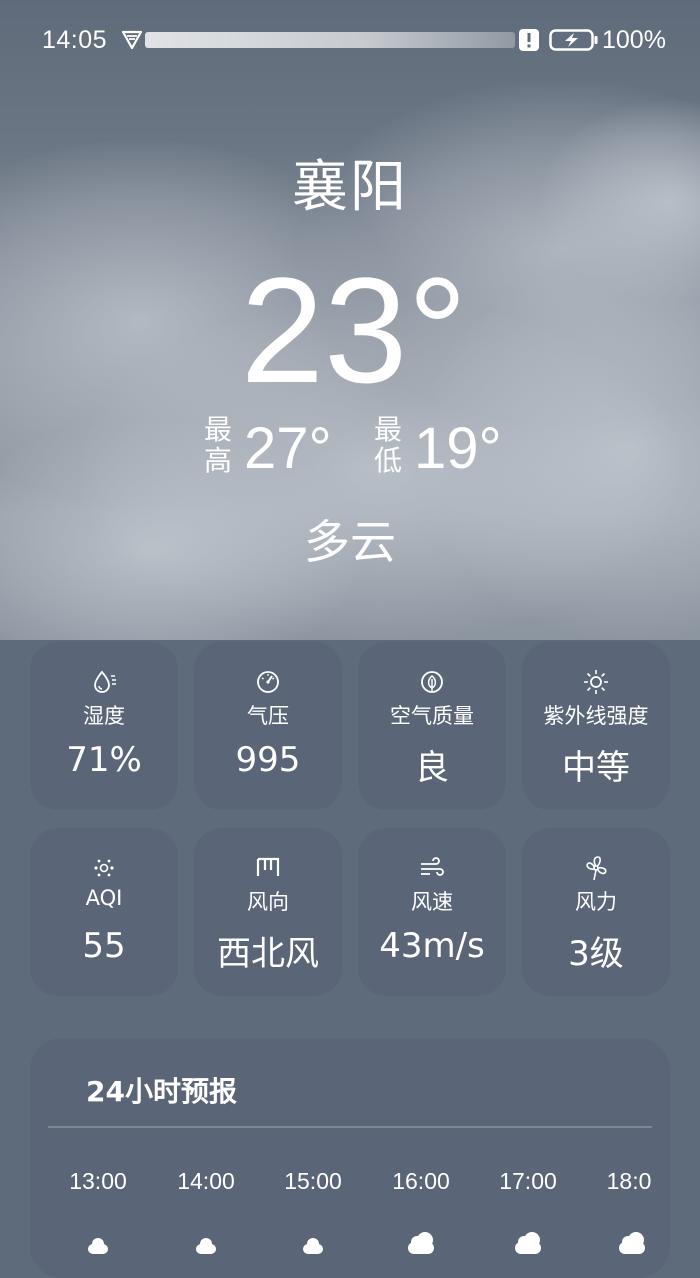 This screenshot has width=700, height=1278. I want to click on current-temperature: 23°, so click(354, 330).